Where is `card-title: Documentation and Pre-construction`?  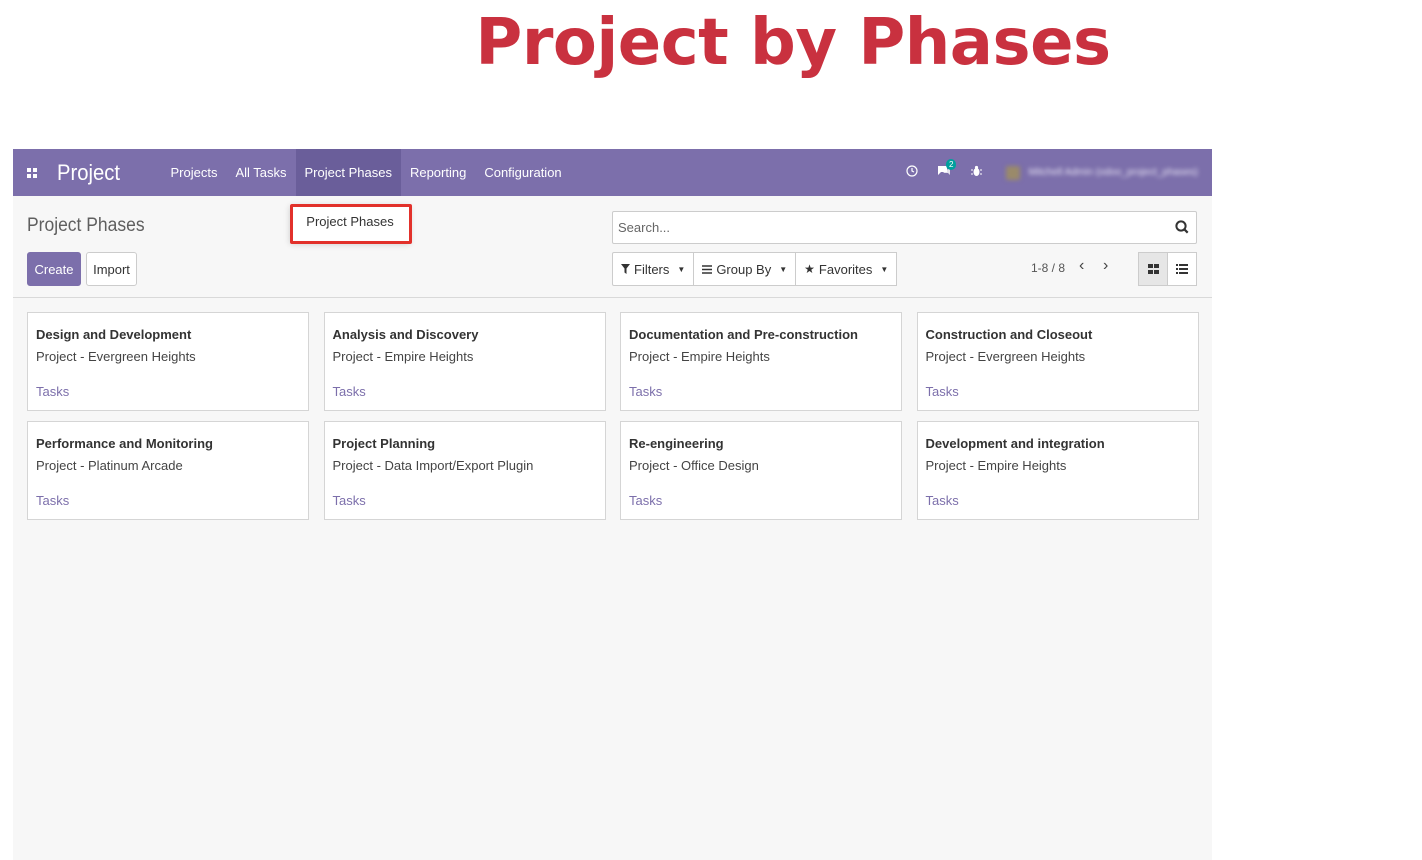 card-title: Documentation and Pre-construction is located at coordinates (743, 334).